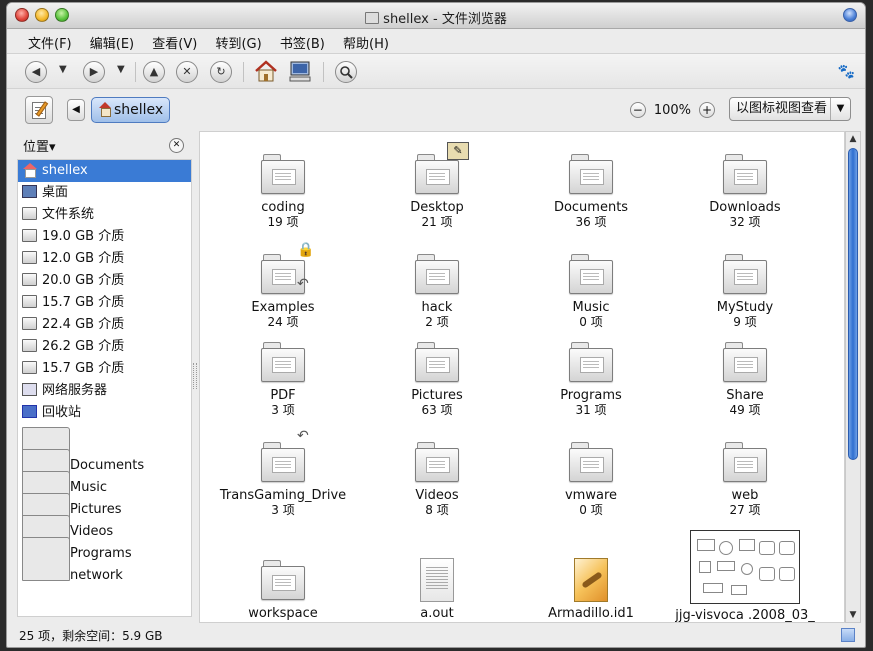 This screenshot has width=873, height=651. Describe the element at coordinates (436, 41) in the screenshot. I see `menu-bar: 文件(F) 编辑(E) 查看(V) 转到(G) 书签(B) 帮助(H)` at that location.